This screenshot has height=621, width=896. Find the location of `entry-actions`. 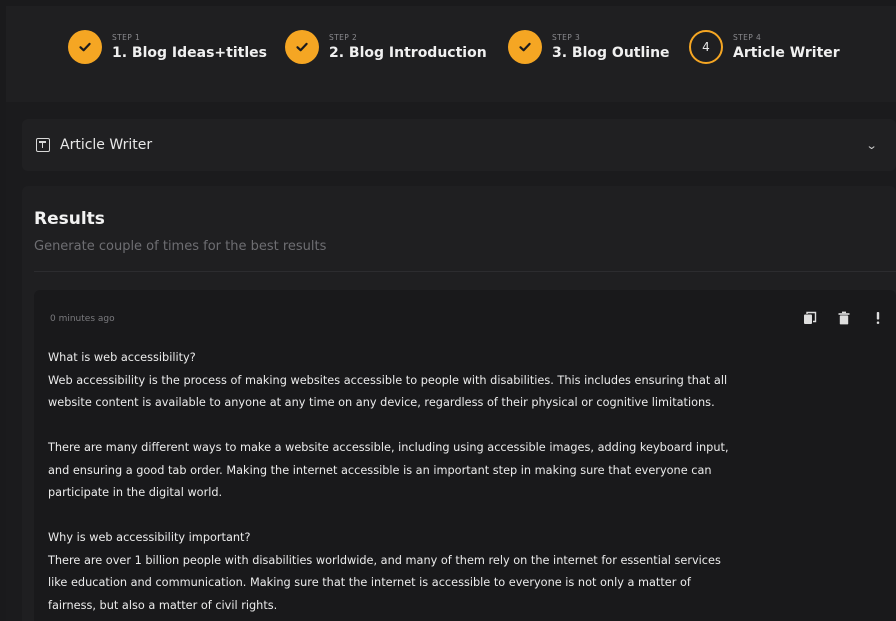

entry-actions is located at coordinates (844, 318).